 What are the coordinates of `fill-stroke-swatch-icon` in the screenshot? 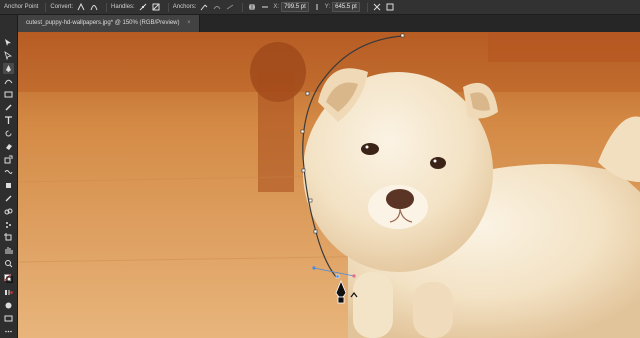 It's located at (8, 278).